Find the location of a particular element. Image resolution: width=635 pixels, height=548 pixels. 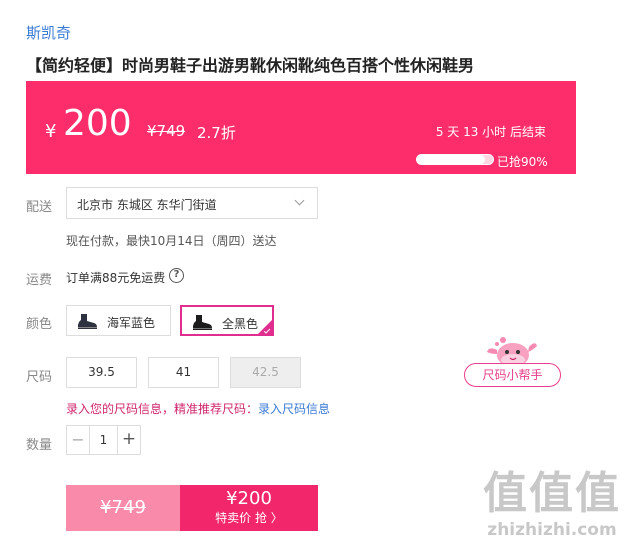

sold-progress-bar is located at coordinates (455, 159).